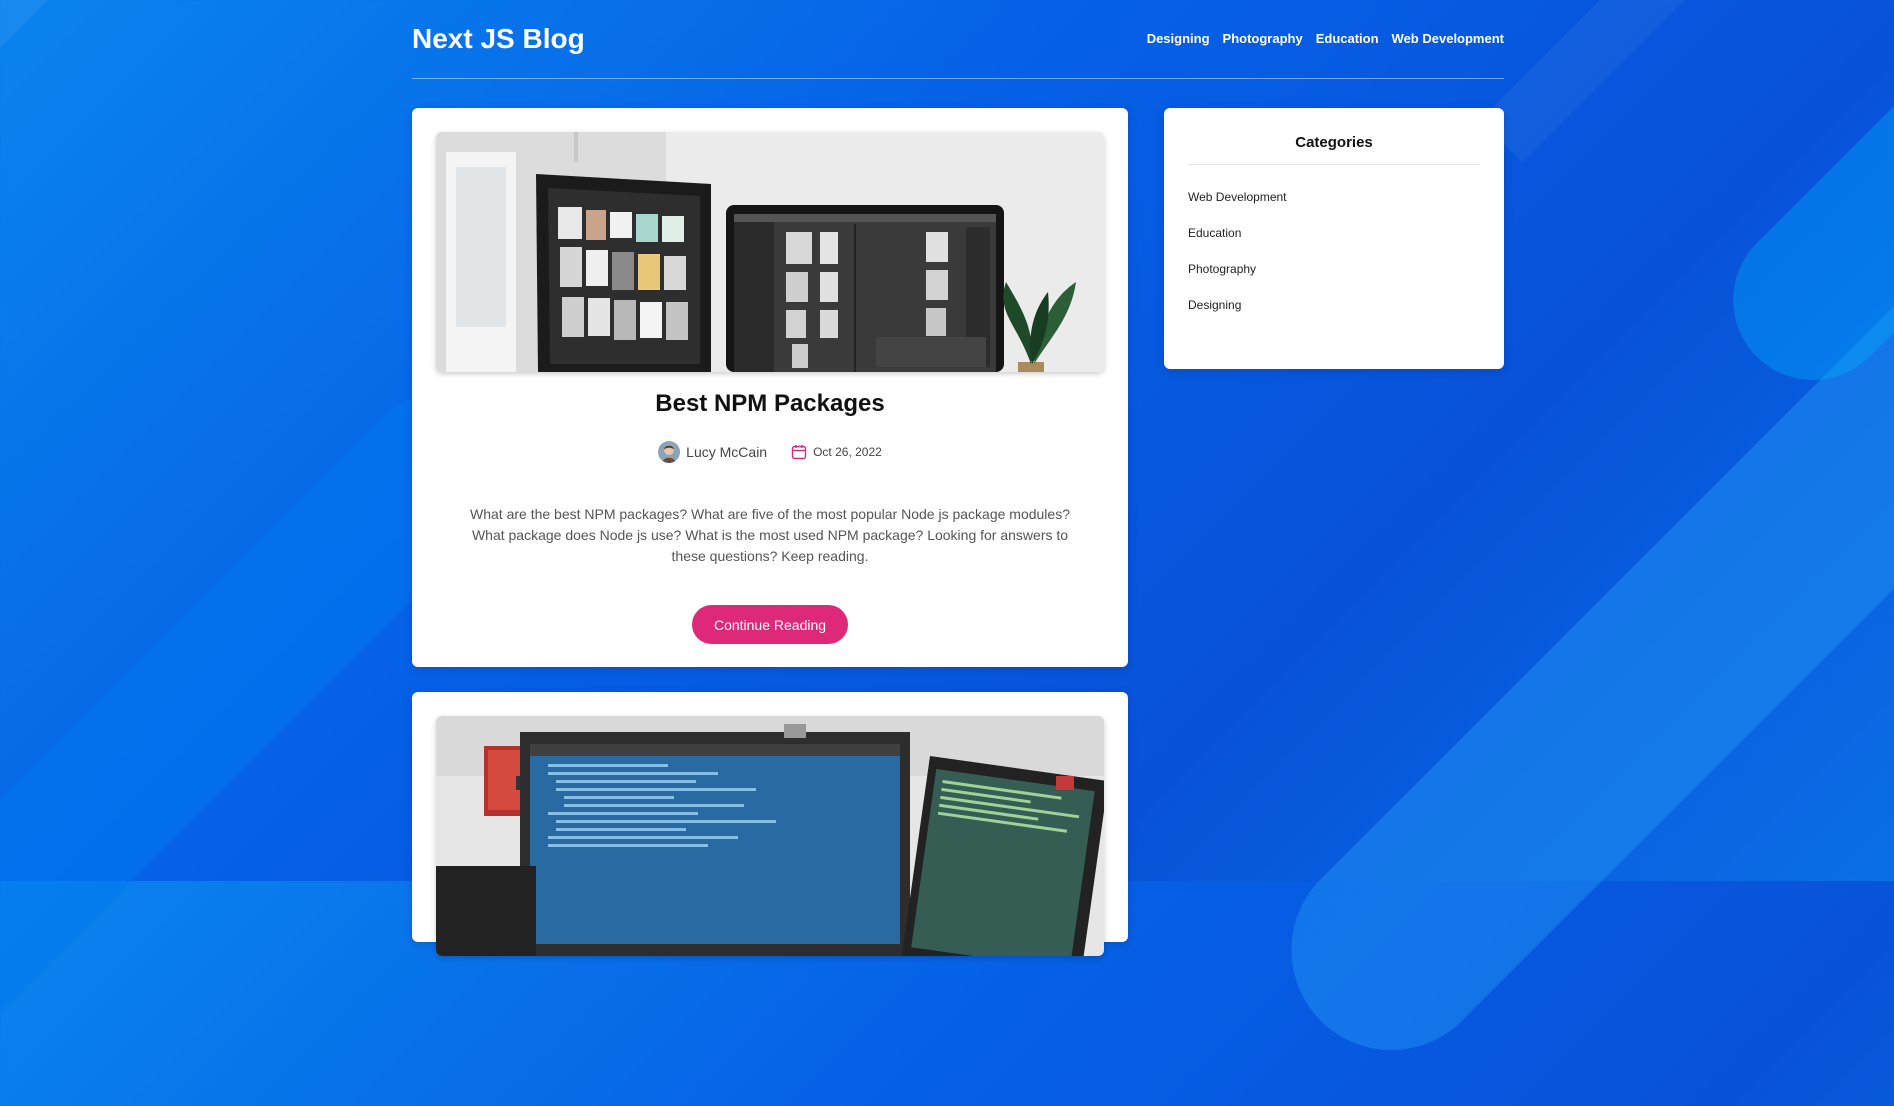 The image size is (1894, 1106). I want to click on avatar, so click(669, 452).